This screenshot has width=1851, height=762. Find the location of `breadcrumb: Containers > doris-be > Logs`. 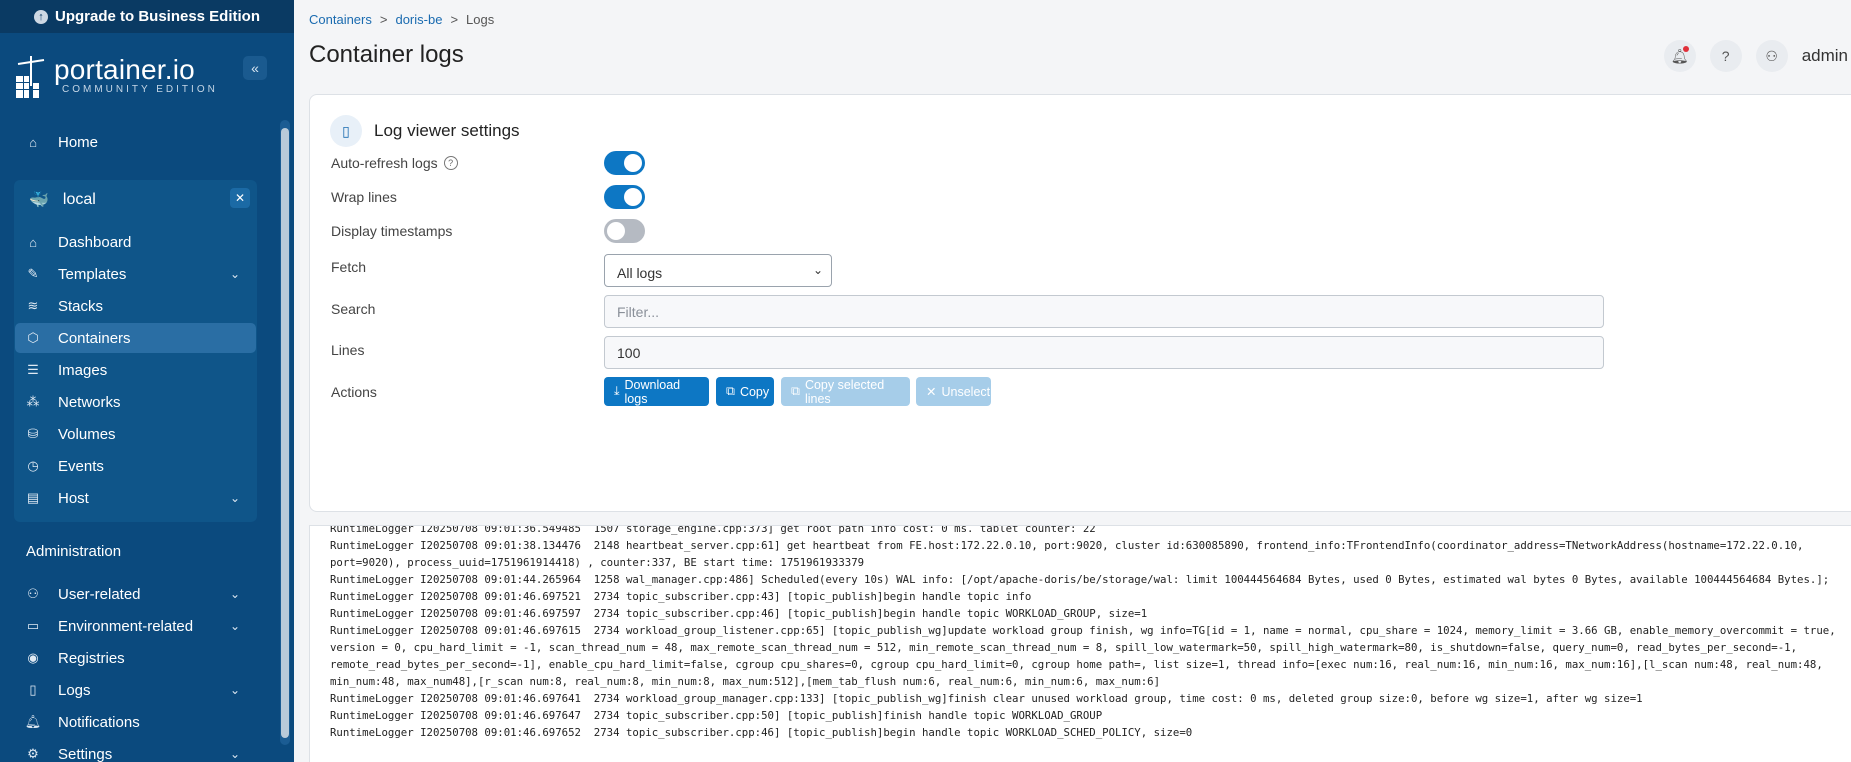

breadcrumb: Containers > doris-be > Logs is located at coordinates (401, 19).